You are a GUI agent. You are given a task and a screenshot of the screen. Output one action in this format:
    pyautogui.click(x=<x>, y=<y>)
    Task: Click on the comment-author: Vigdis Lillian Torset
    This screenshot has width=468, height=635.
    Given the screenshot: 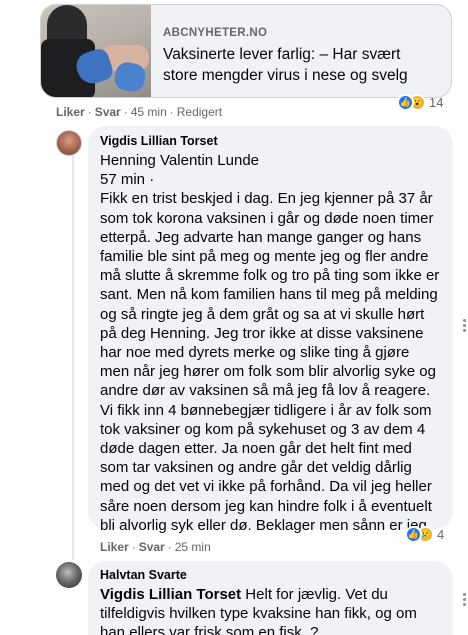 What is the action you would take?
    pyautogui.click(x=270, y=141)
    